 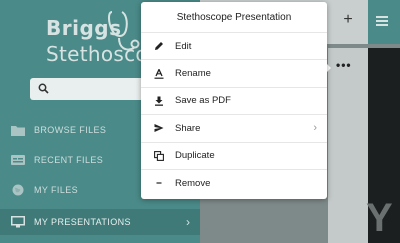 I want to click on download-icon, so click(x=159, y=101).